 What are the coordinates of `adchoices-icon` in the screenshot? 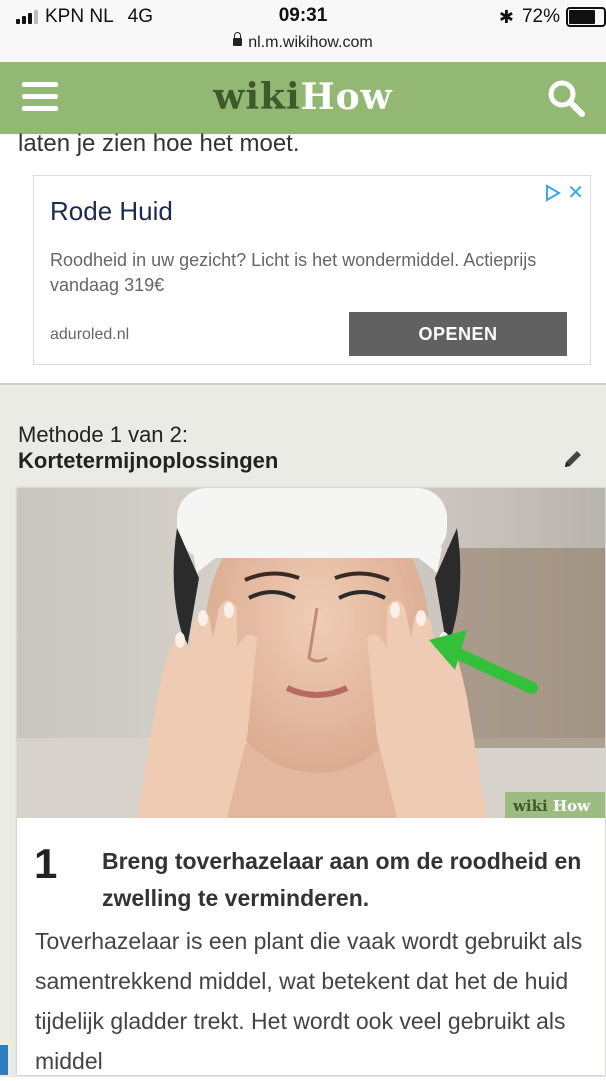 It's located at (553, 192).